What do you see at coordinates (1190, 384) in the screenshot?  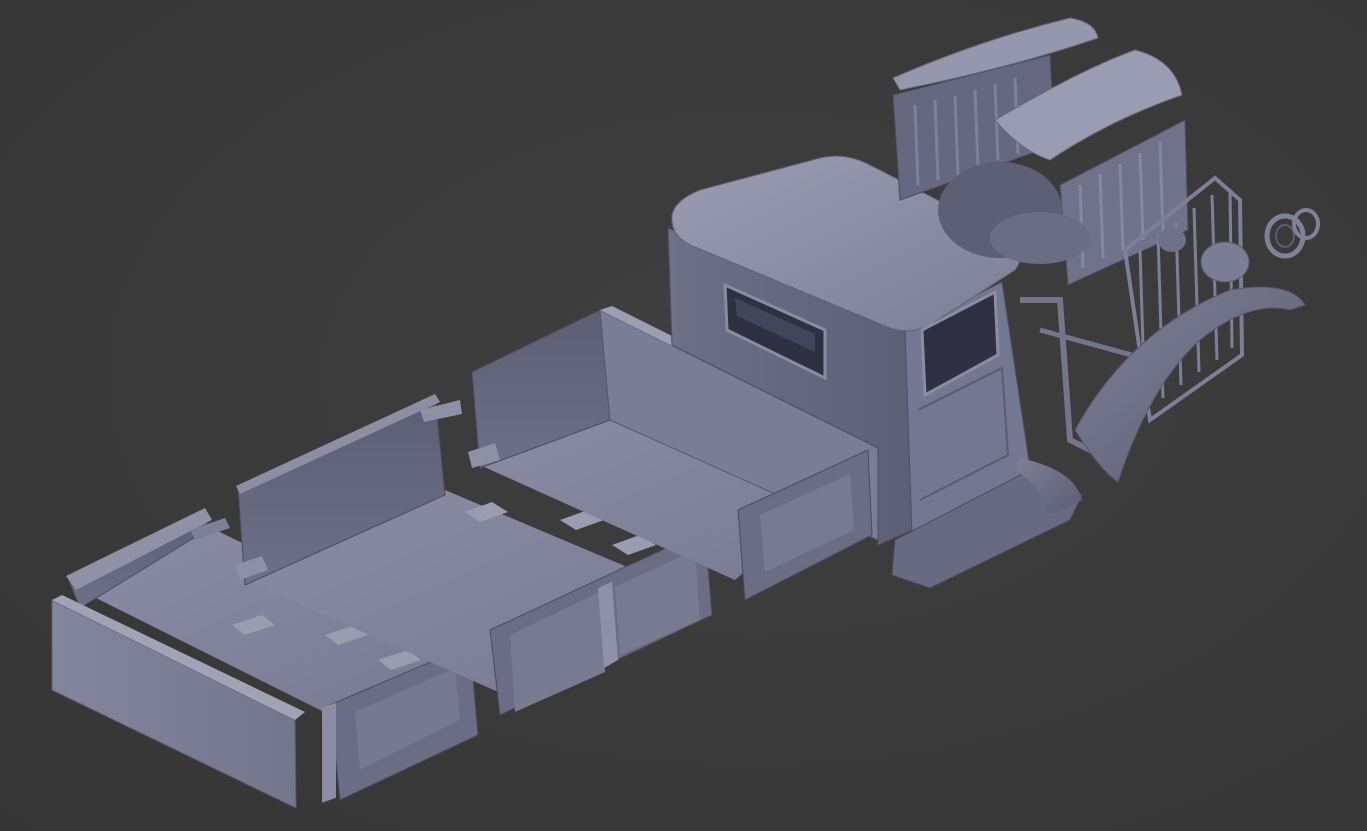 I see `front-fender` at bounding box center [1190, 384].